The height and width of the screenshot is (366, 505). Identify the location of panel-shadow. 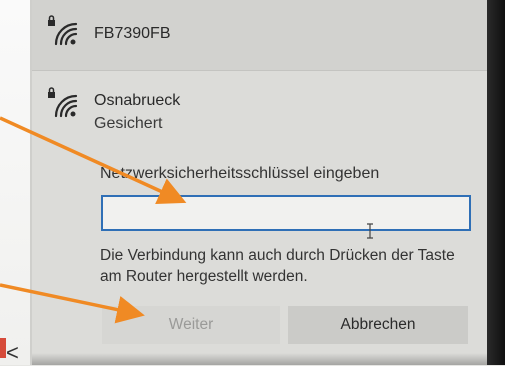
(267, 359).